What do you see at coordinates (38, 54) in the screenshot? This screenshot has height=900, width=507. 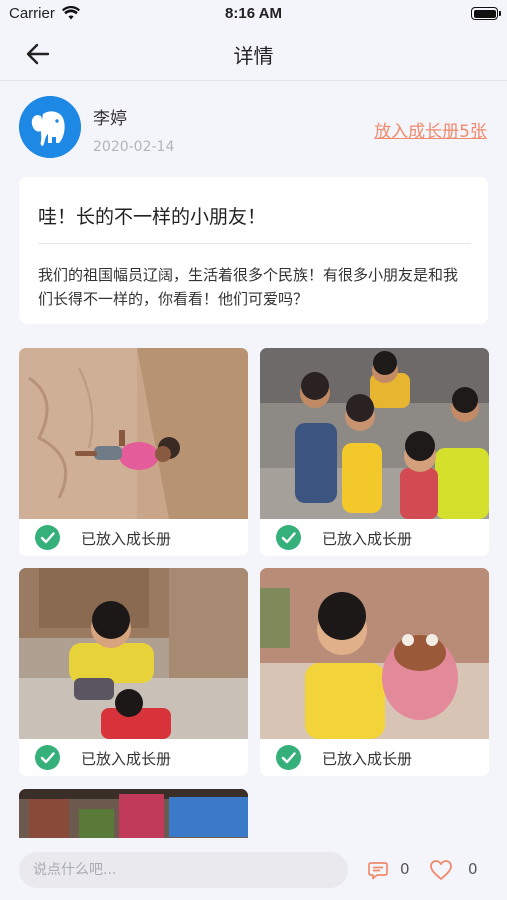 I see `back-arrow-icon` at bounding box center [38, 54].